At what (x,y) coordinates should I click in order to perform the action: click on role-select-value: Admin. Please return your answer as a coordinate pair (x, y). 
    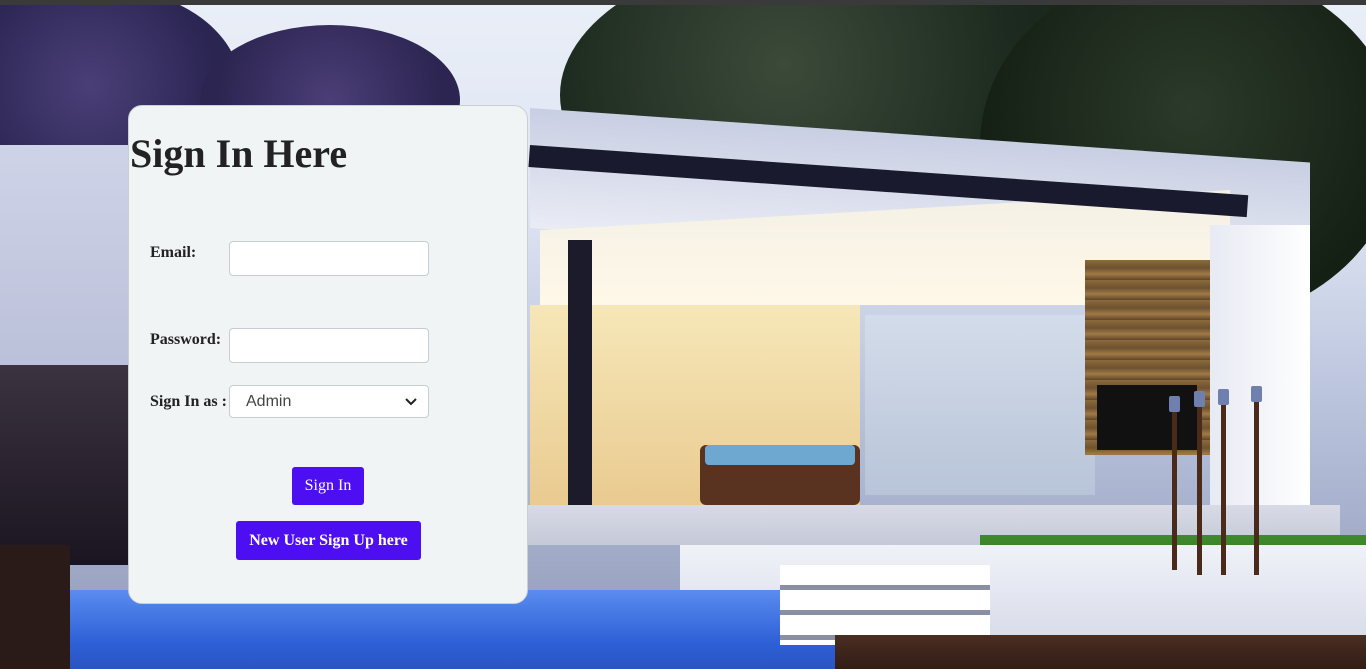
    Looking at the image, I should click on (269, 401).